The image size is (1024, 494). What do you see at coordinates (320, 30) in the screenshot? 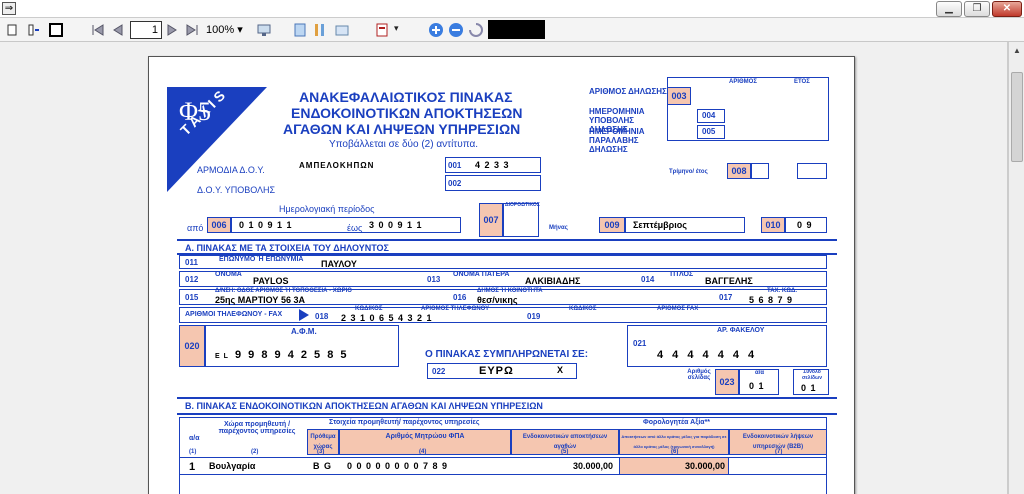
I see `tools-icon` at bounding box center [320, 30].